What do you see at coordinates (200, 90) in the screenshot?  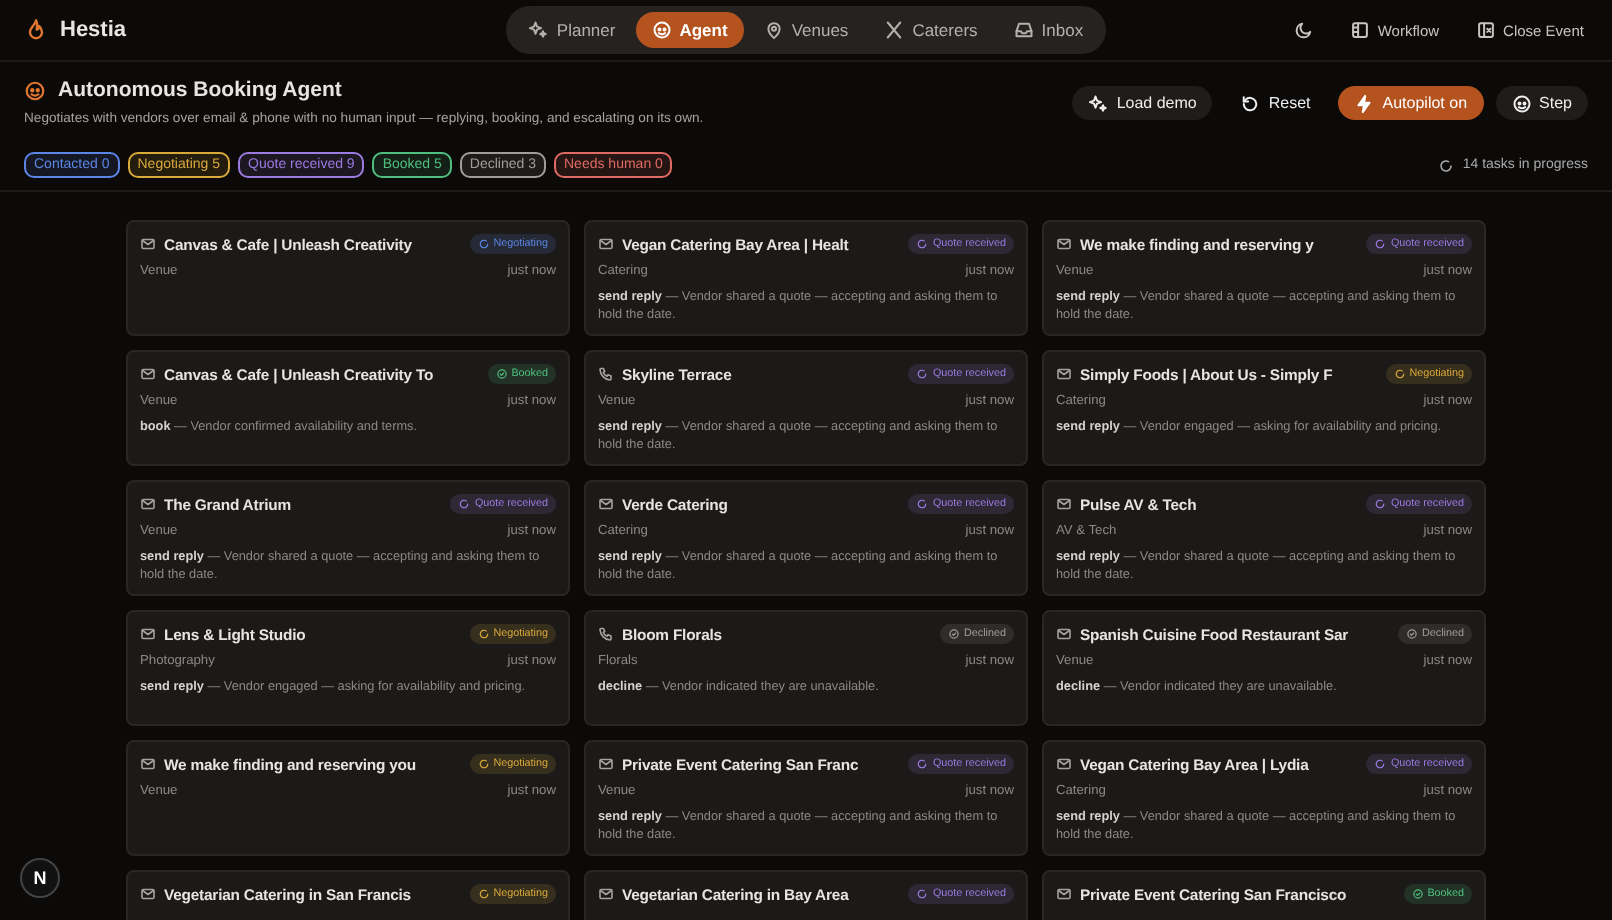 I see `page-title: Autonomous Booking Agent` at bounding box center [200, 90].